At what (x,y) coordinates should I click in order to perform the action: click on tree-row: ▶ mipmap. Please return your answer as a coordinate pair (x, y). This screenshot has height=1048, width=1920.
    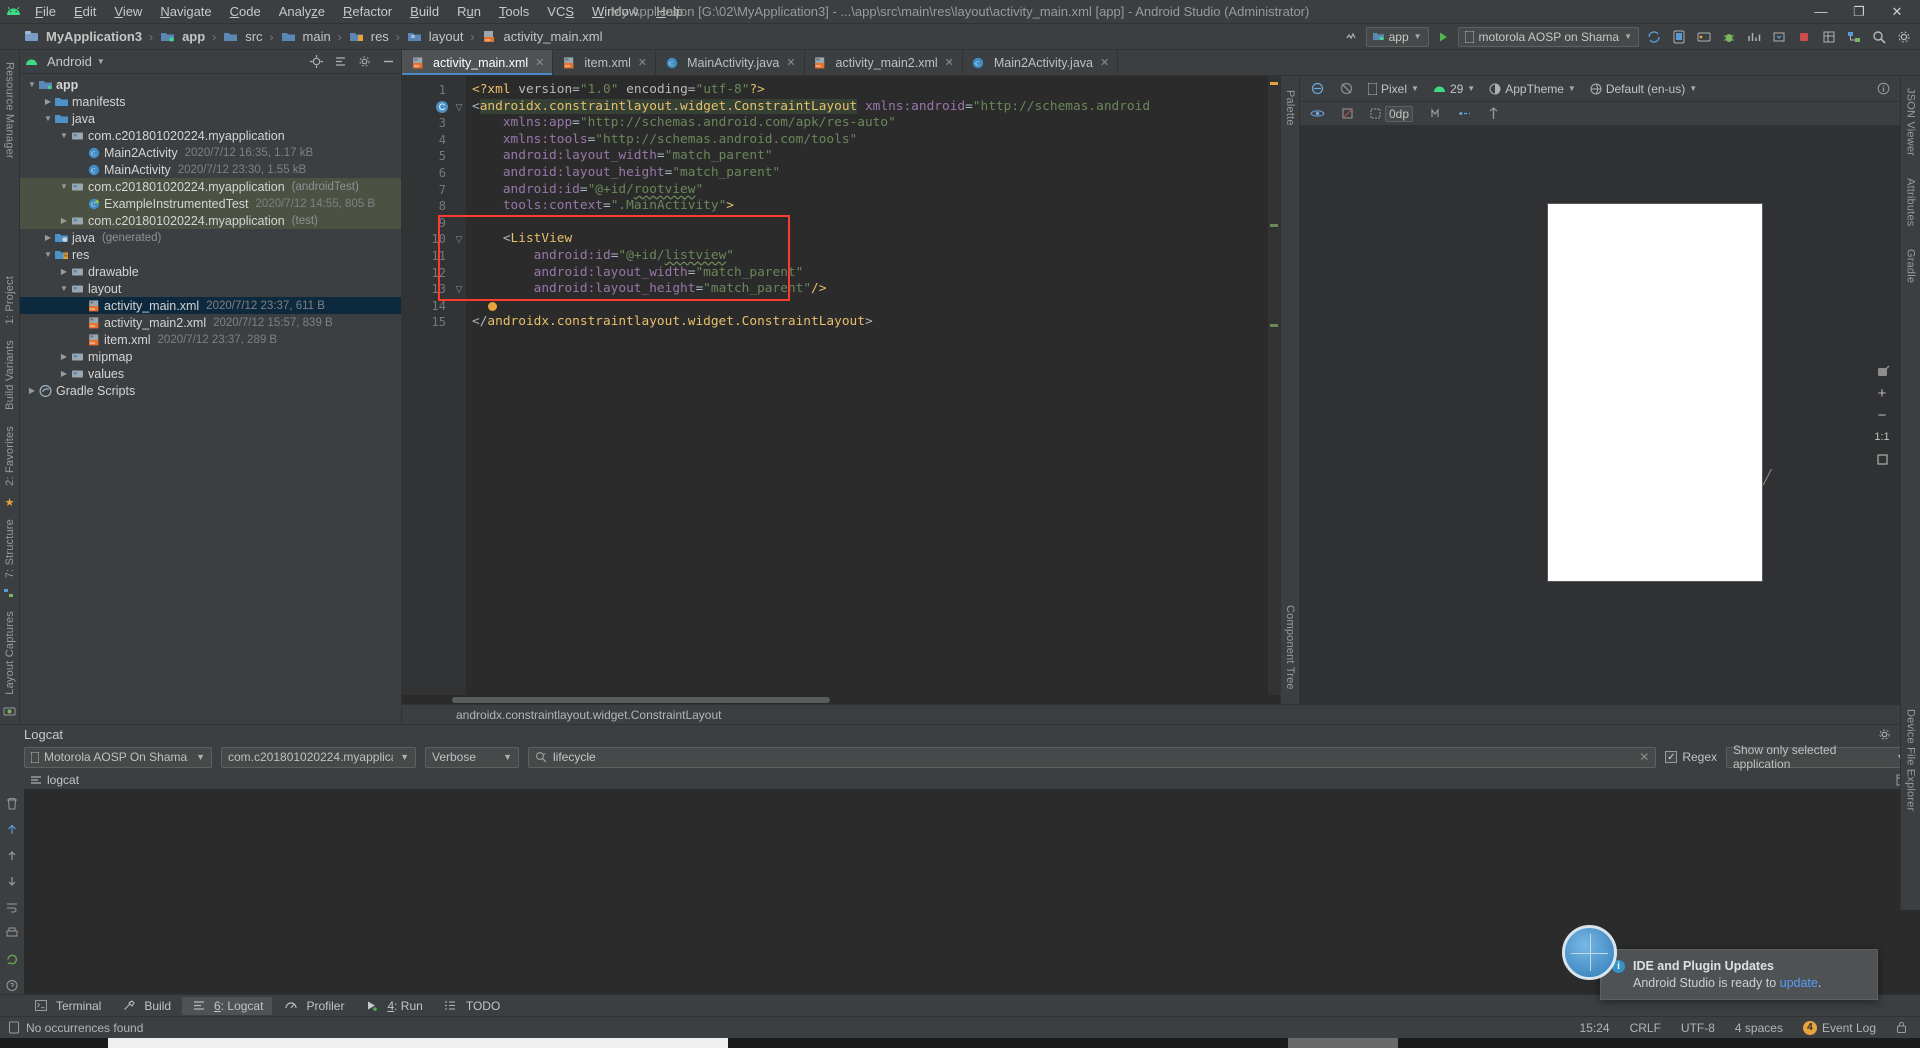
    Looking at the image, I should click on (210, 356).